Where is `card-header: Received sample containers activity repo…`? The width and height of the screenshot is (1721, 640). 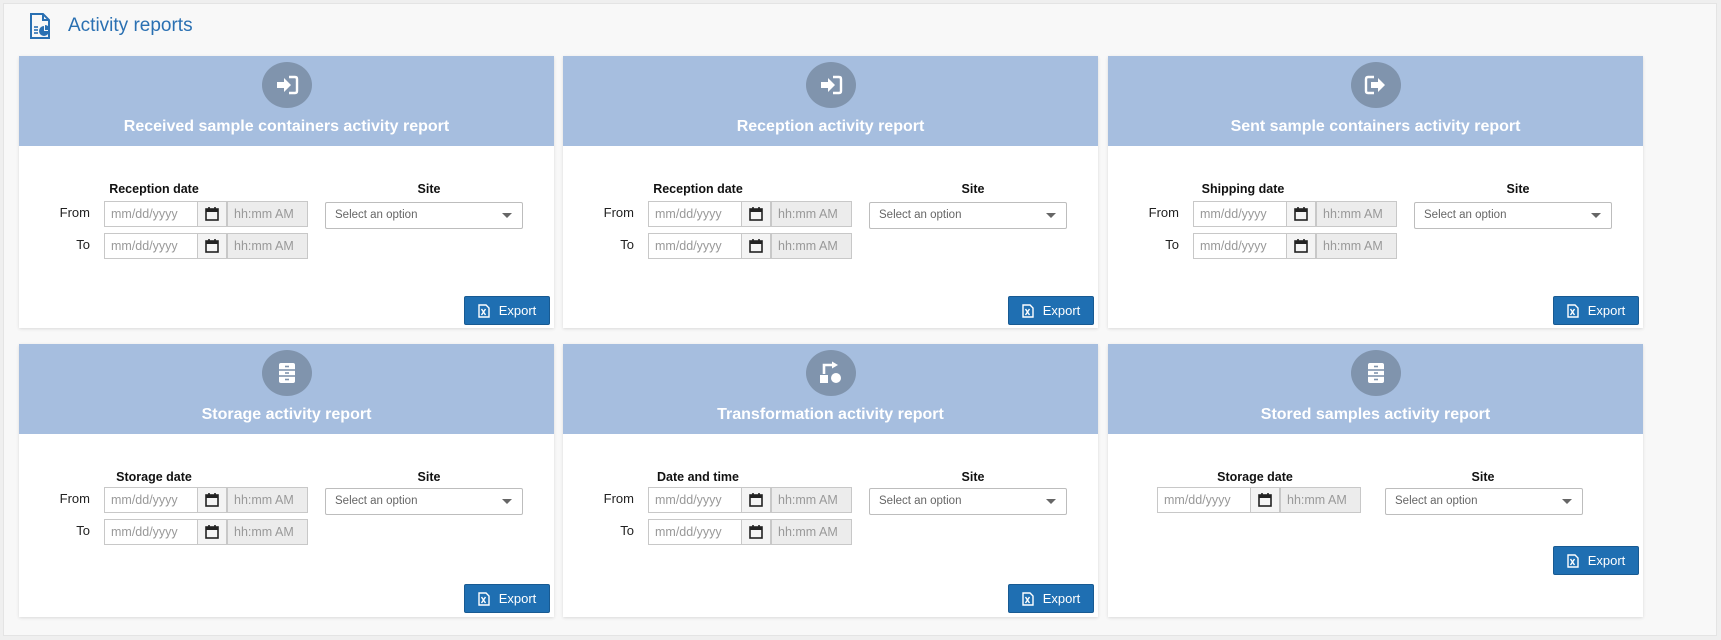 card-header: Received sample containers activity repo… is located at coordinates (286, 101).